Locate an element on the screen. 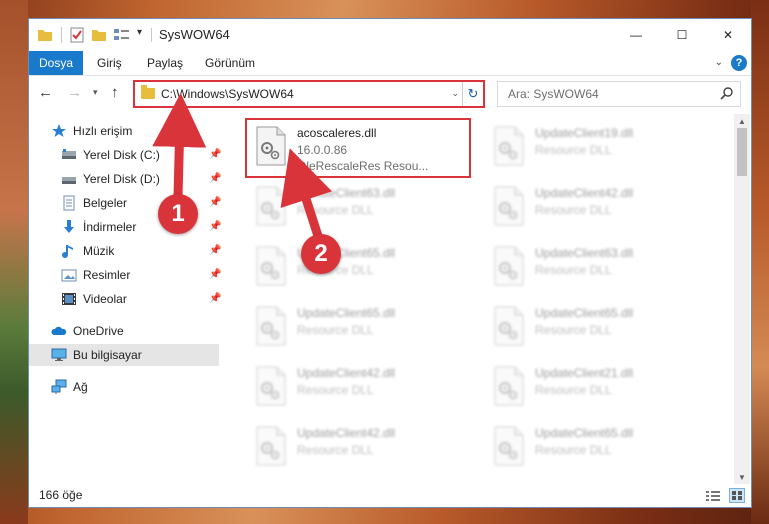 This screenshot has height=524, width=769. ribbon-tabs: Dosya Giriş Paylaş Görünüm ⌄ ? is located at coordinates (390, 63).